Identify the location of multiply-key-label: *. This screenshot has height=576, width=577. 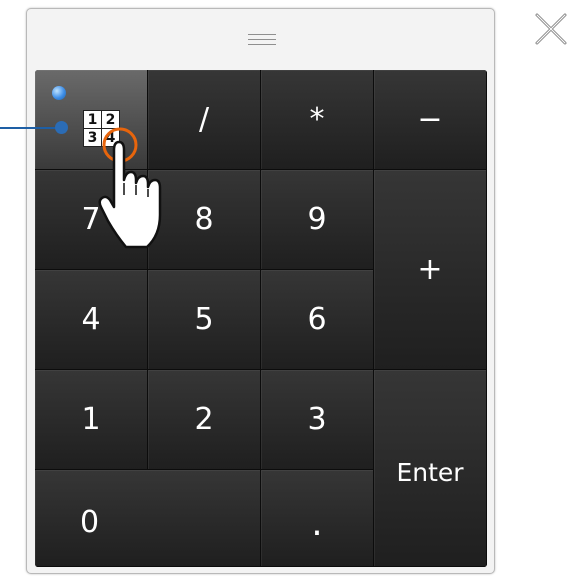
(317, 119).